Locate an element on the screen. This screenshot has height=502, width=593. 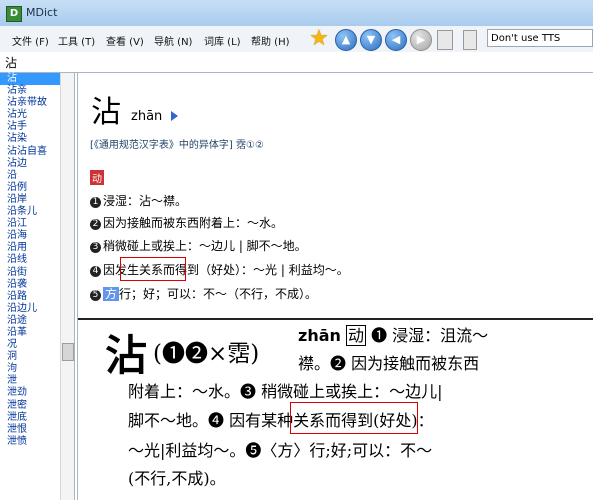
app-icon: D is located at coordinates (14, 14).